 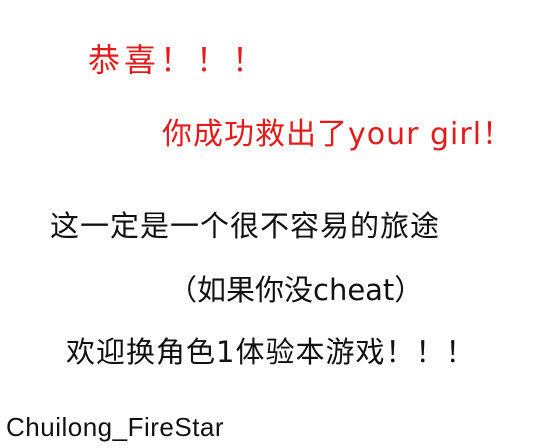 I want to click on cheat-note: （如果你没cheat）, so click(x=296, y=290).